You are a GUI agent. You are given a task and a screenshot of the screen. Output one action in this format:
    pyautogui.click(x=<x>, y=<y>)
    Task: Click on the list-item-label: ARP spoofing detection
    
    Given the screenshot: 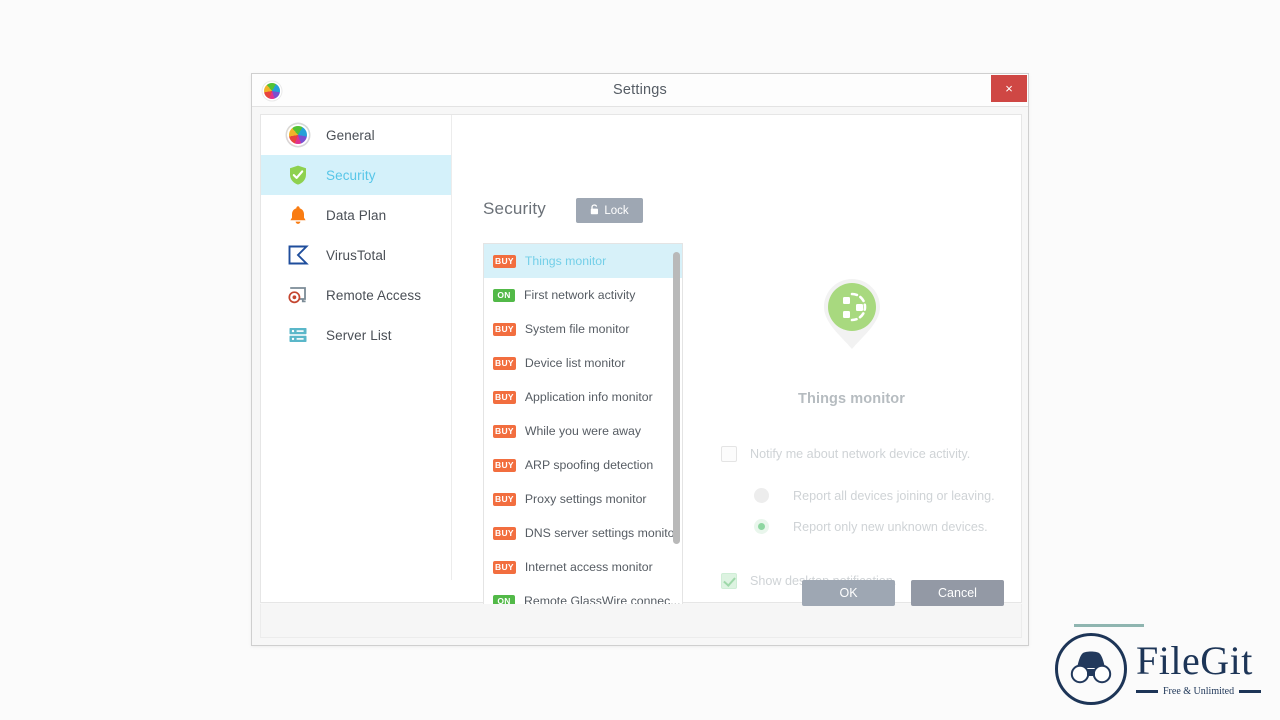 What is the action you would take?
    pyautogui.click(x=589, y=465)
    